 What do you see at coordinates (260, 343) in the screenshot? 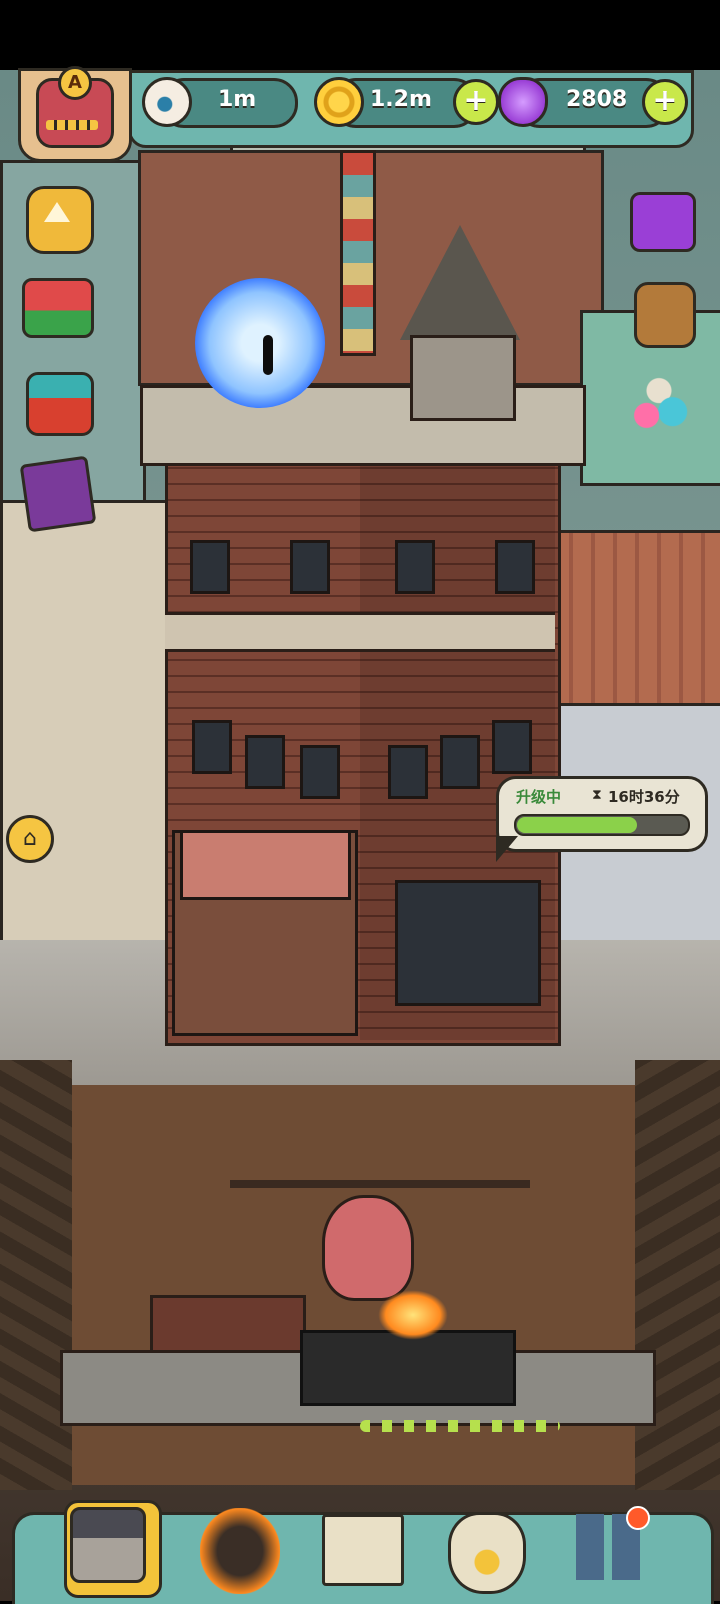
I see `eye-portal` at bounding box center [260, 343].